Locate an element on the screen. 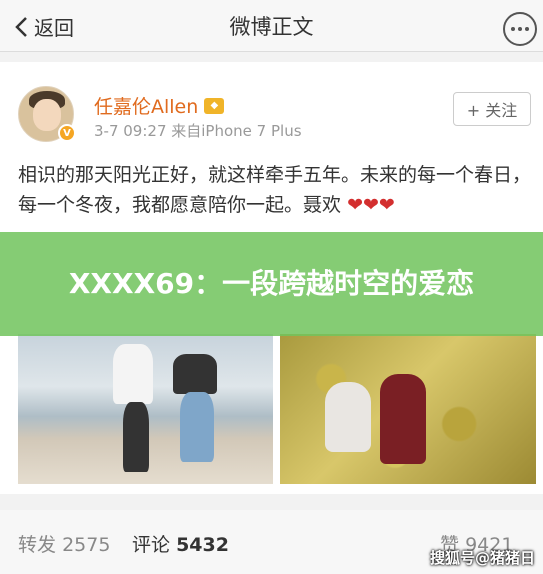 The image size is (543, 574). post-meta: 3-7 09:27 来自iPhone 7 Plus is located at coordinates (198, 131).